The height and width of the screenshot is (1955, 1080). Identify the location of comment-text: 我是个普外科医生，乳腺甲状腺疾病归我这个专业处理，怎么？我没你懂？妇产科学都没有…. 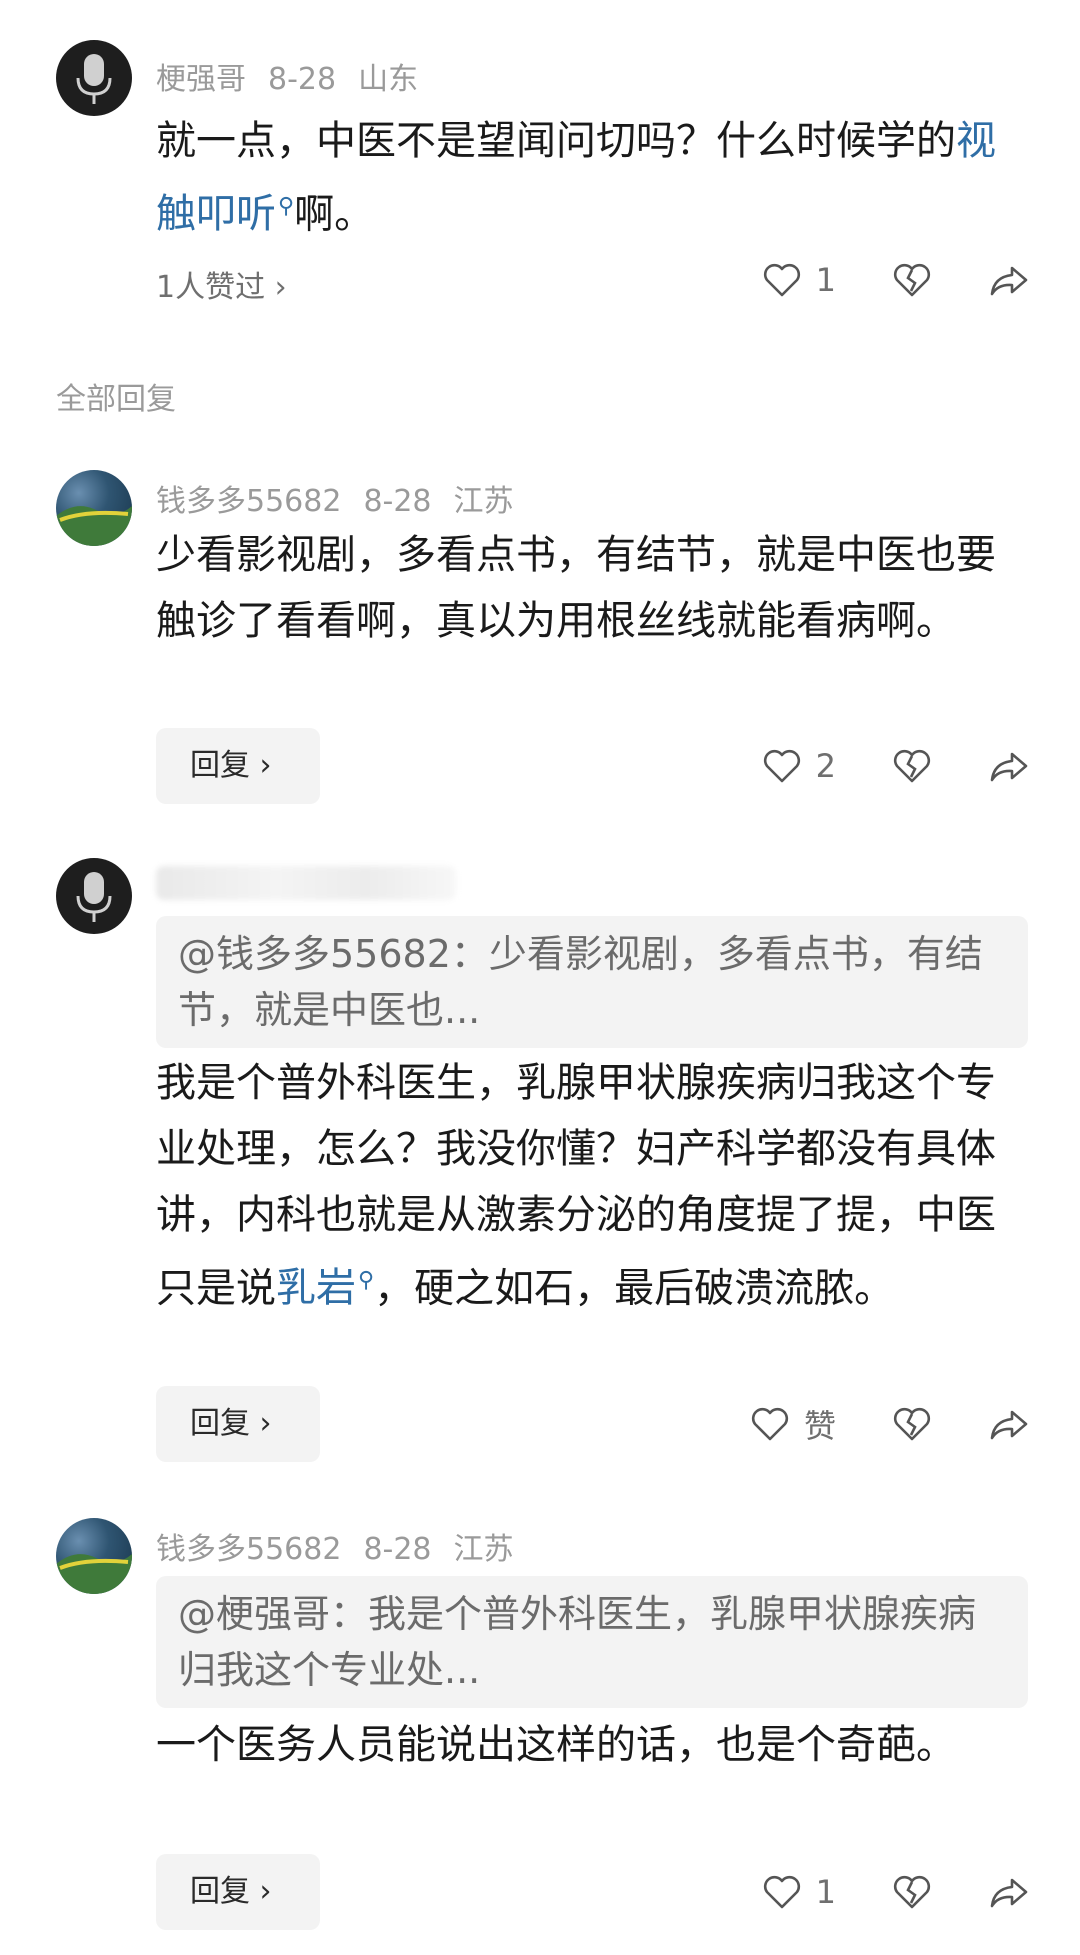
(586, 1185).